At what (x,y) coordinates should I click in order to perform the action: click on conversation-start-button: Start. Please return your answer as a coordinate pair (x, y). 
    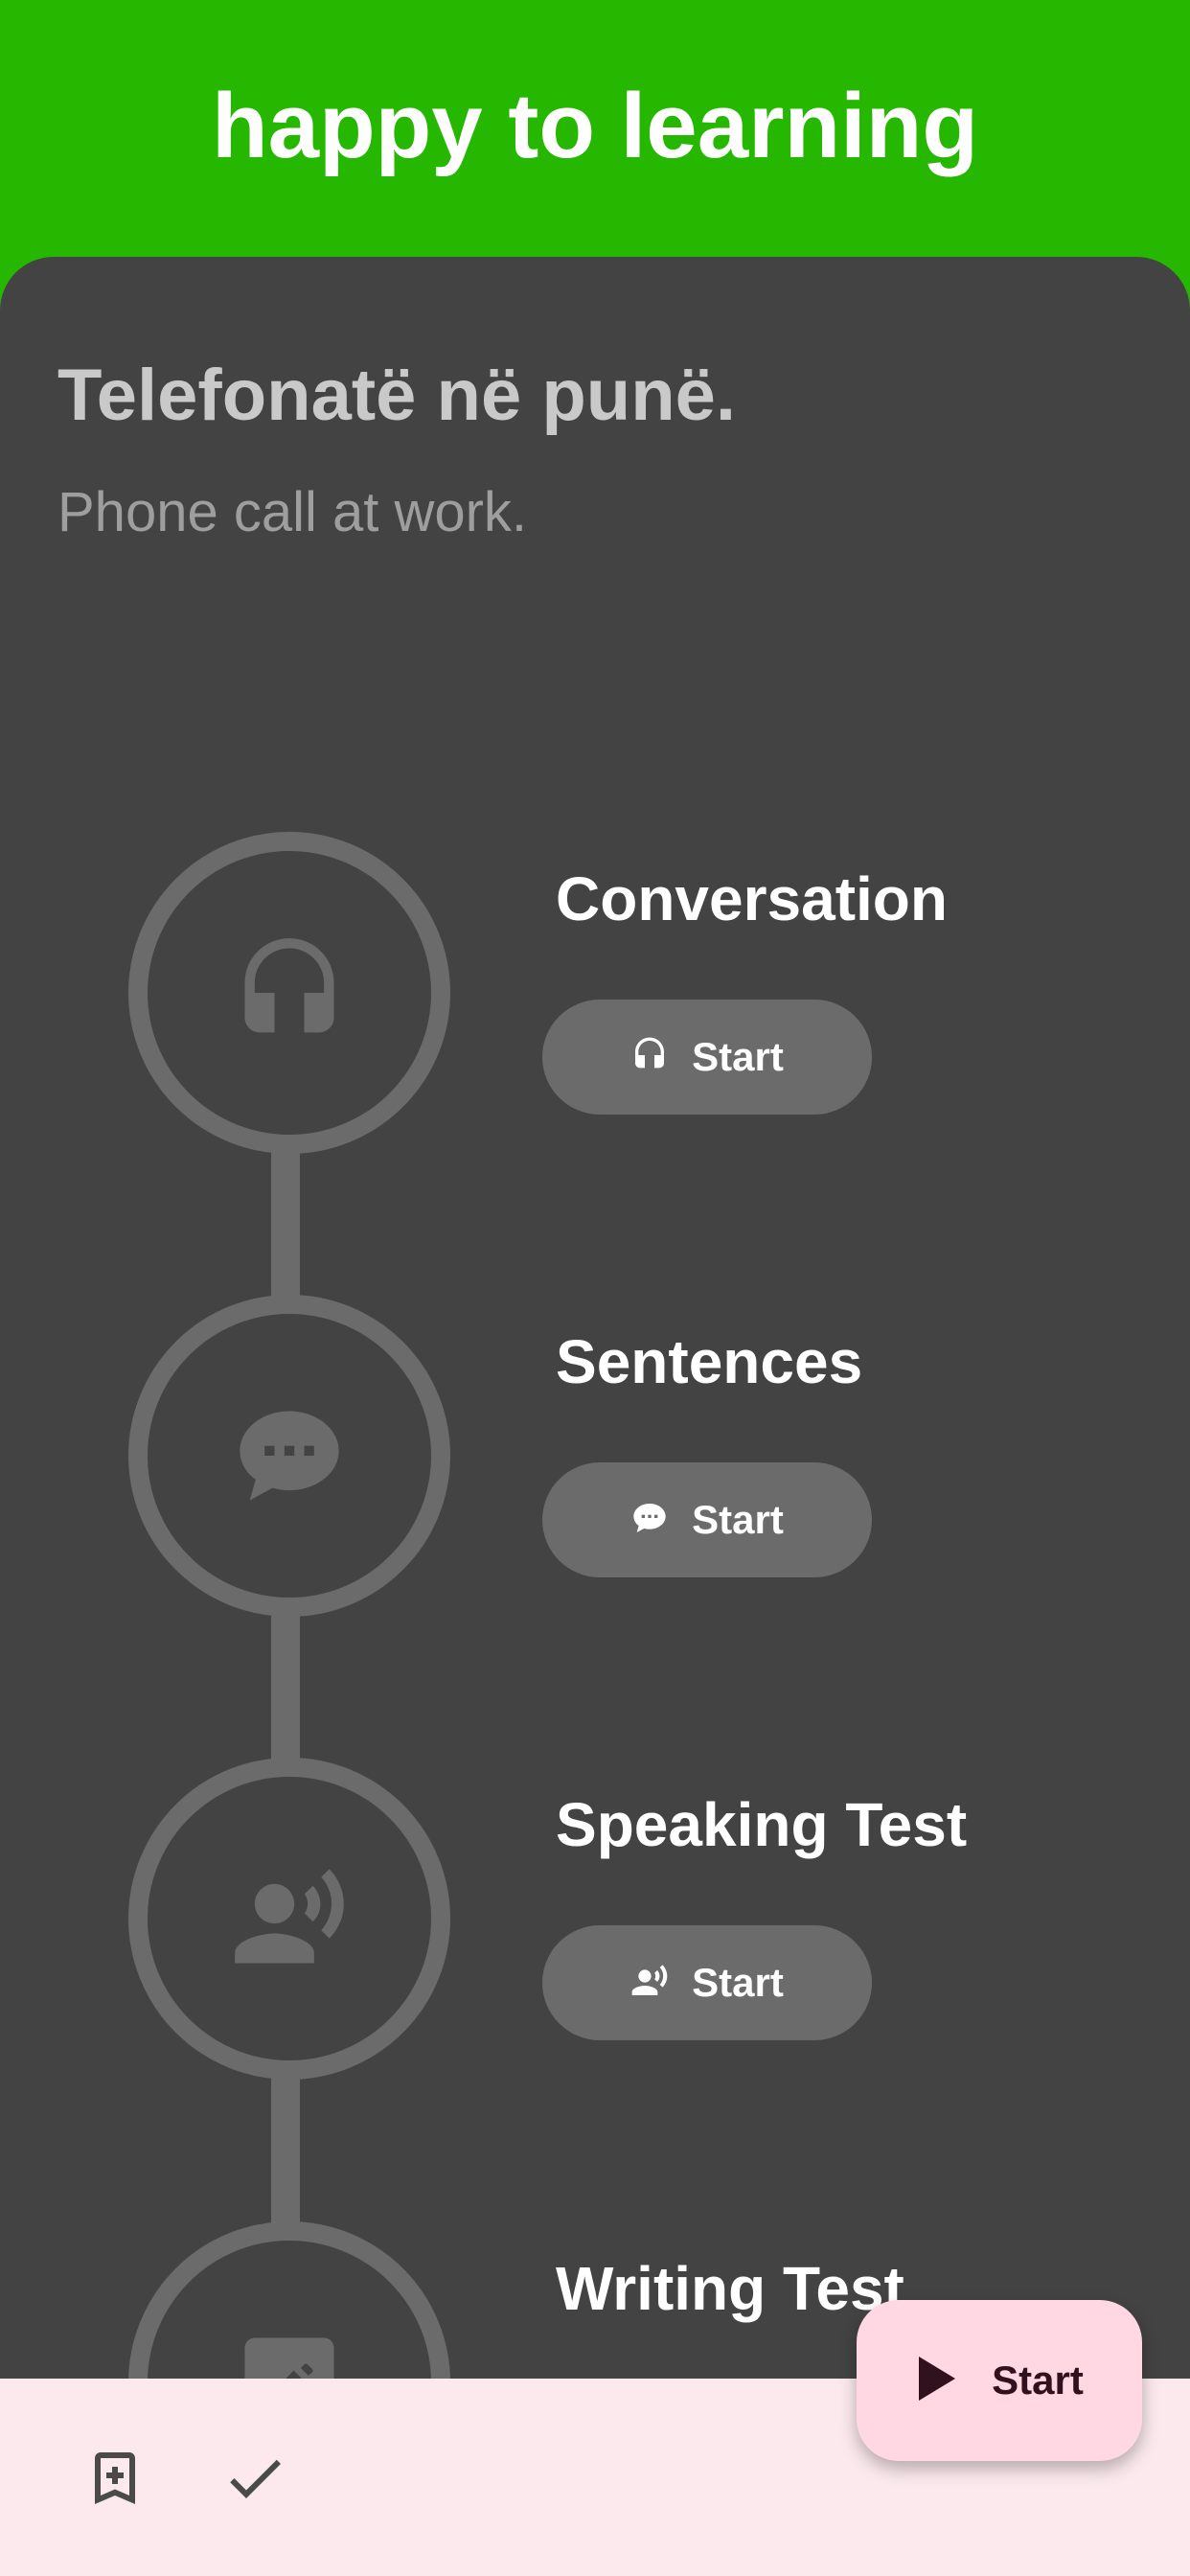
    Looking at the image, I should click on (707, 1057).